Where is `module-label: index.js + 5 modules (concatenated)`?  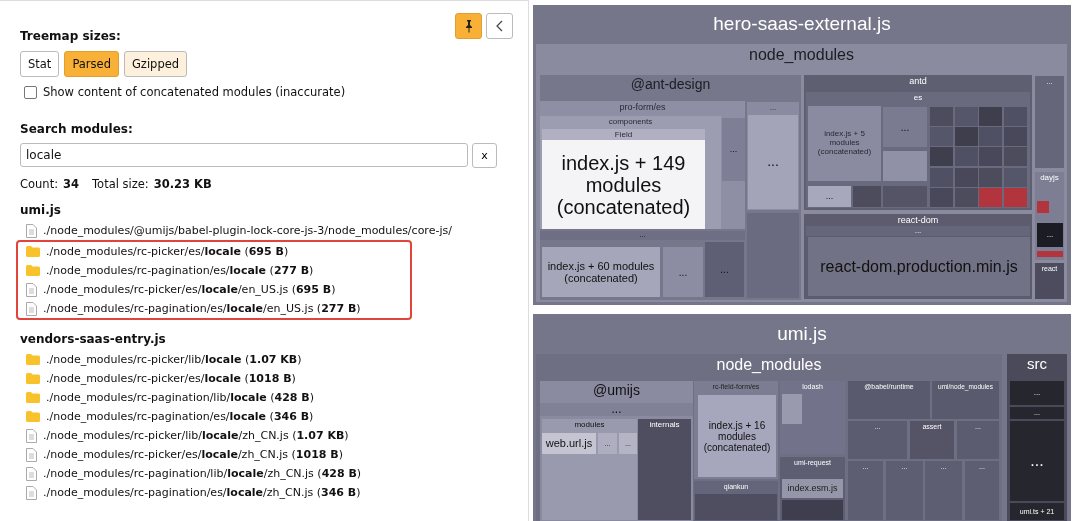 module-label: index.js + 5 modules (concatenated) is located at coordinates (844, 143).